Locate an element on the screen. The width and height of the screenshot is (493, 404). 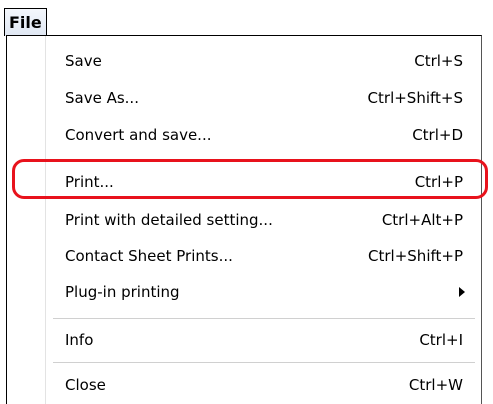
file-menu-button: File is located at coordinates (25, 22).